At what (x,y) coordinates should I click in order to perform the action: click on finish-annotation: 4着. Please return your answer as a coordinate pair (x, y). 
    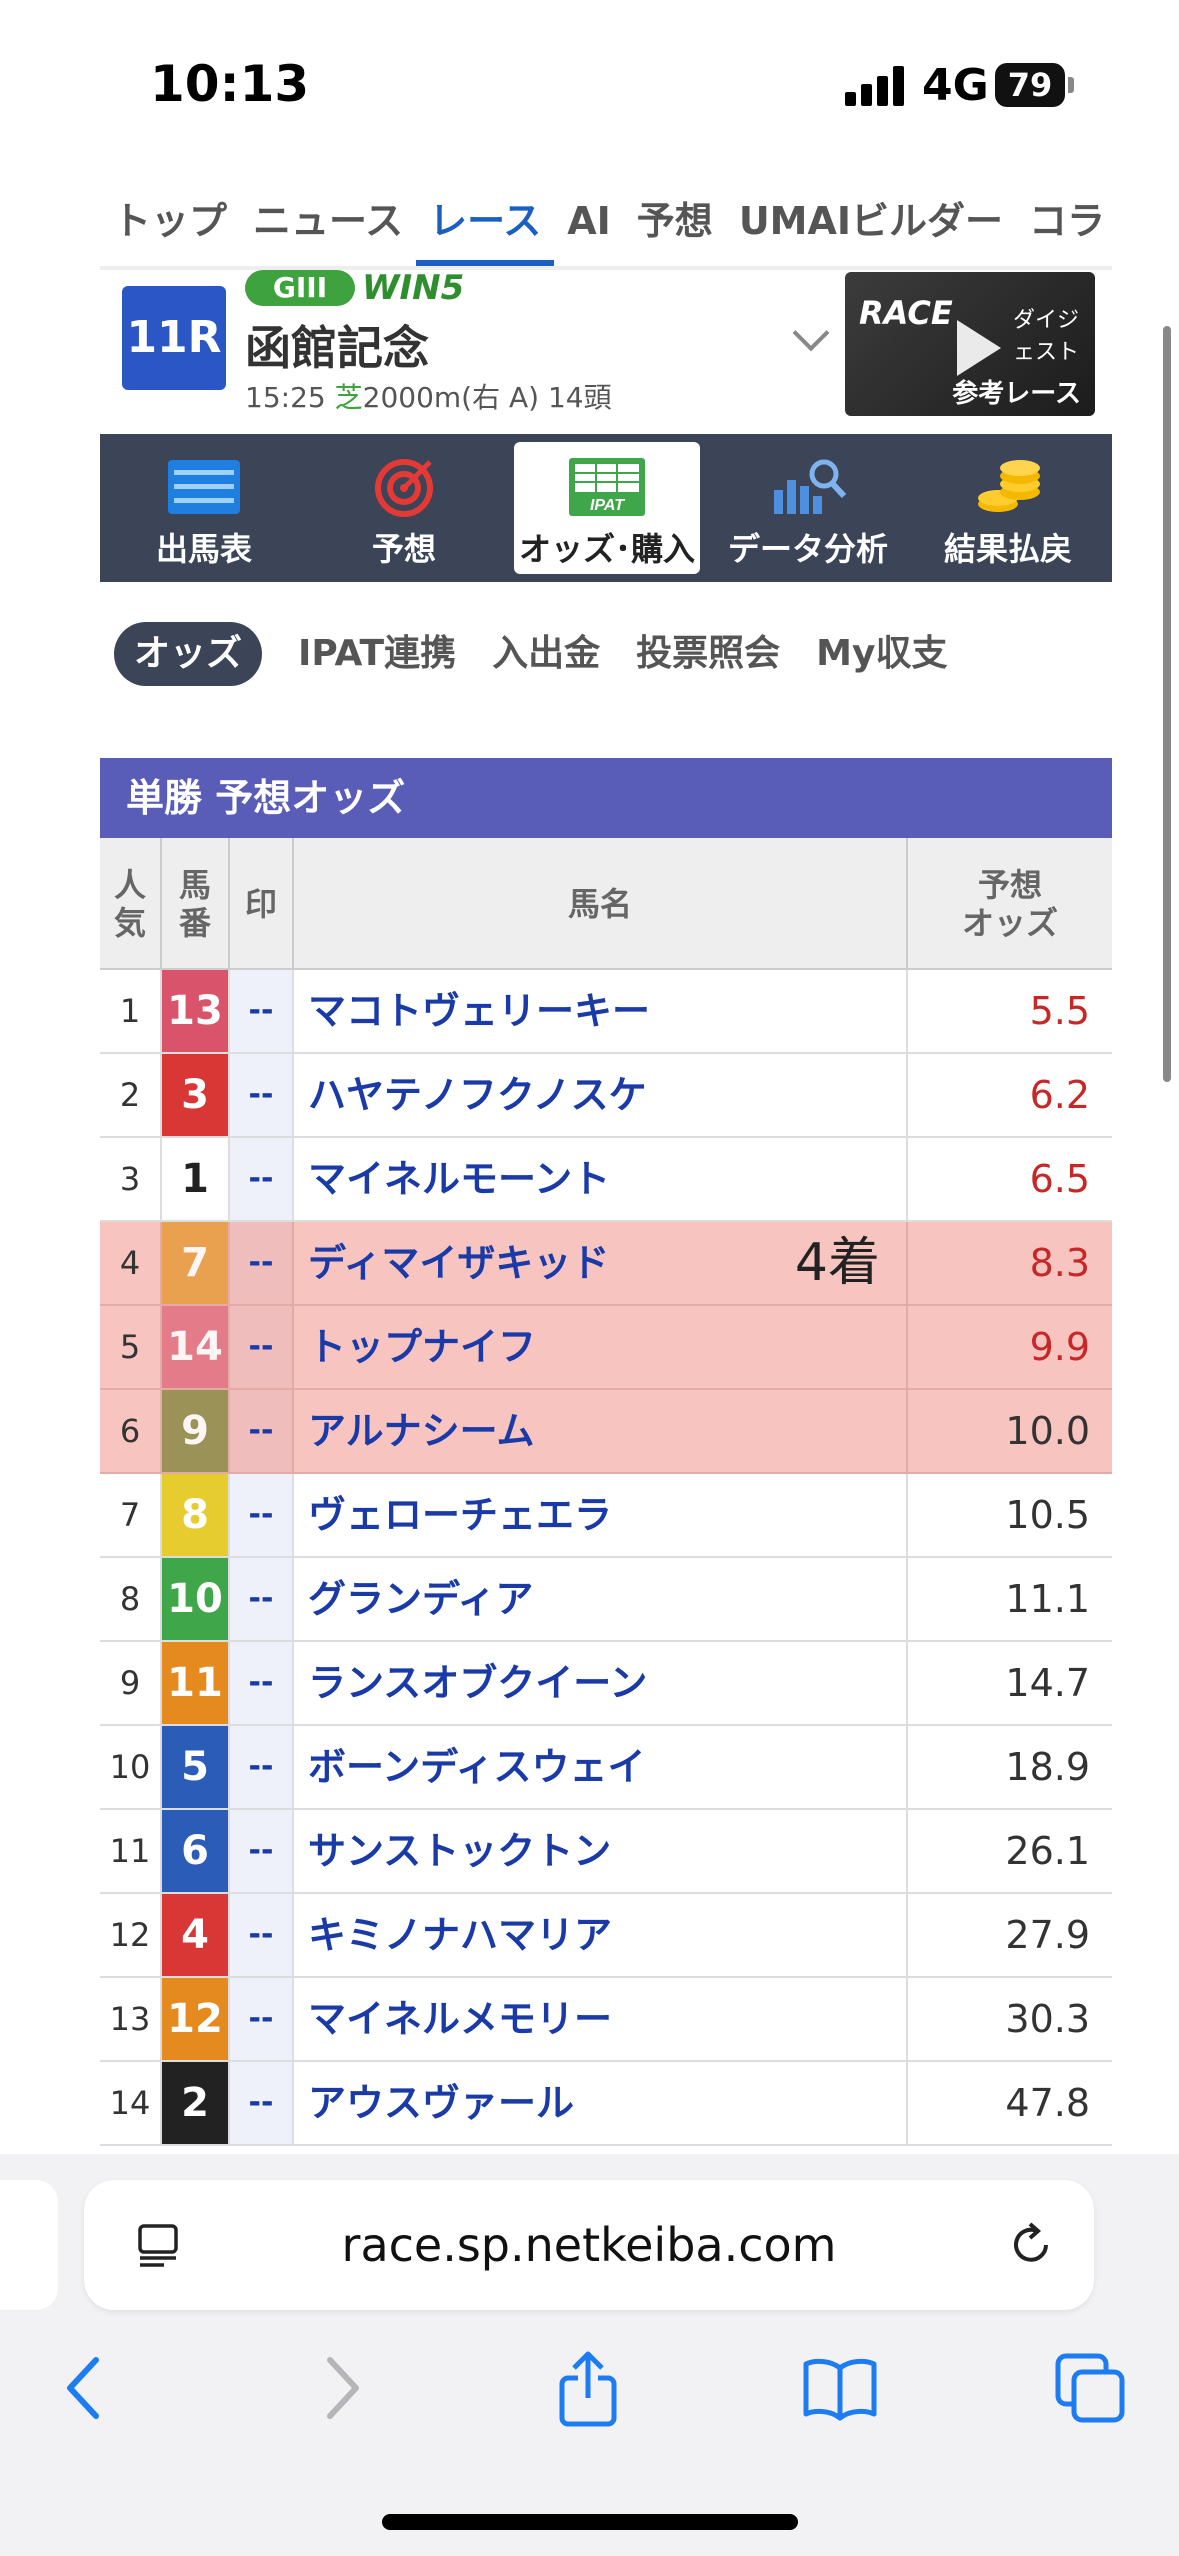
    Looking at the image, I should click on (837, 1263).